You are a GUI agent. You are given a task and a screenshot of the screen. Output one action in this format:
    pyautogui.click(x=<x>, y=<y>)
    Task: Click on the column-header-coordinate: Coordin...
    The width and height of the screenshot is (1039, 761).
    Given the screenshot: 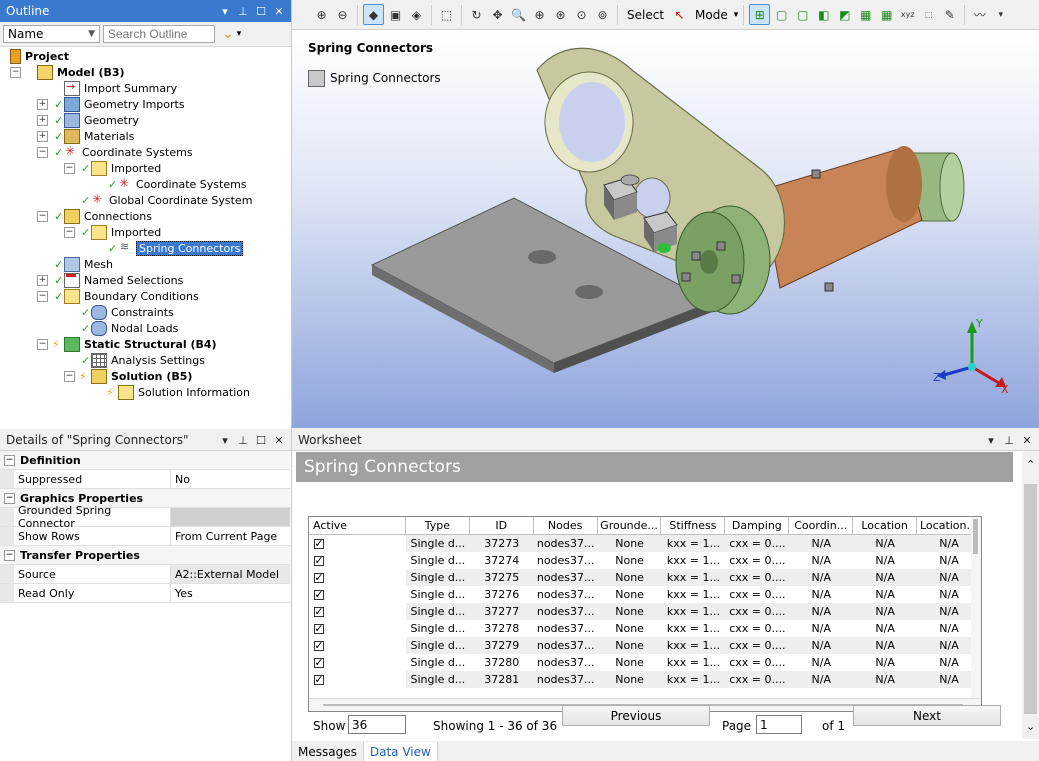 What is the action you would take?
    pyautogui.click(x=821, y=525)
    